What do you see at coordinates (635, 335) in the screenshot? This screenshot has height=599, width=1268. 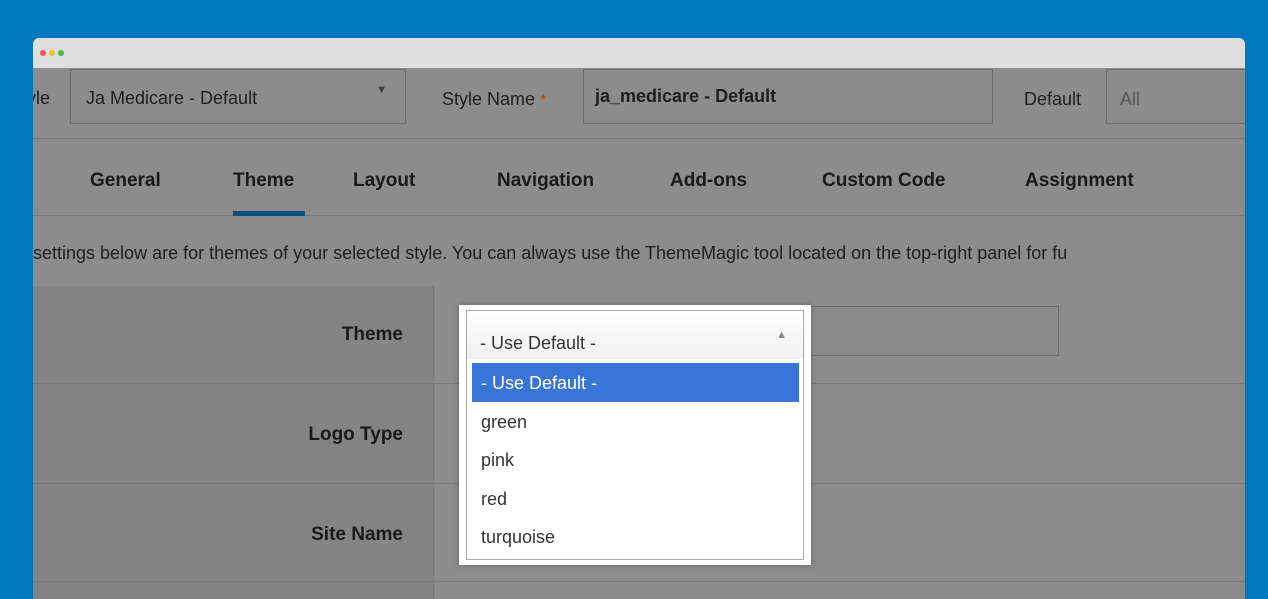 I see `theme-select-box: - Use Default - ▲` at bounding box center [635, 335].